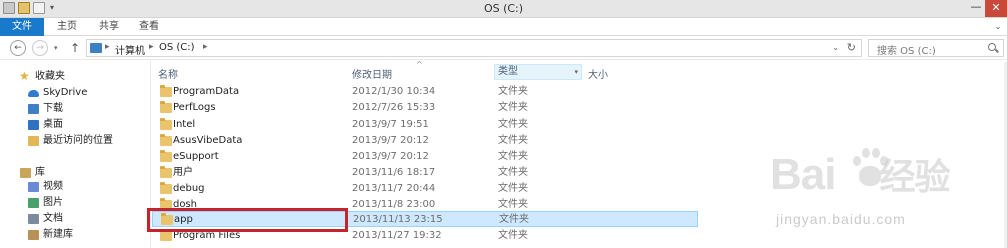  Describe the element at coordinates (33, 235) in the screenshot. I see `new-library-icon` at that location.